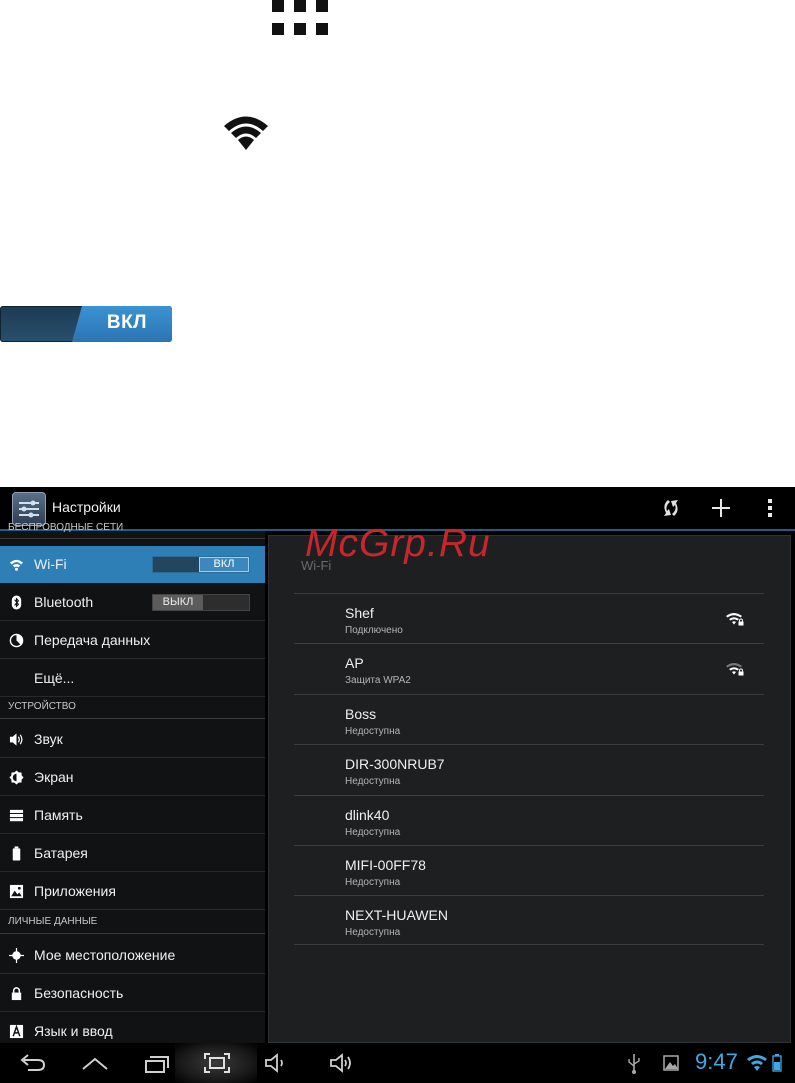  Describe the element at coordinates (157, 1063) in the screenshot. I see `recent-apps-icon` at that location.